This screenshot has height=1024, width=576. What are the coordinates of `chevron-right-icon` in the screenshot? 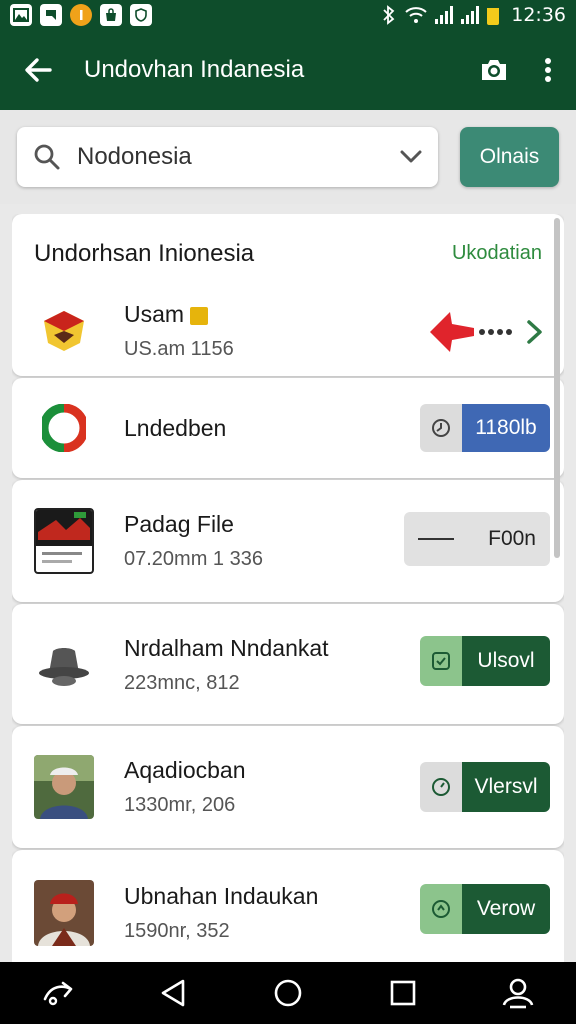 It's located at (534, 332).